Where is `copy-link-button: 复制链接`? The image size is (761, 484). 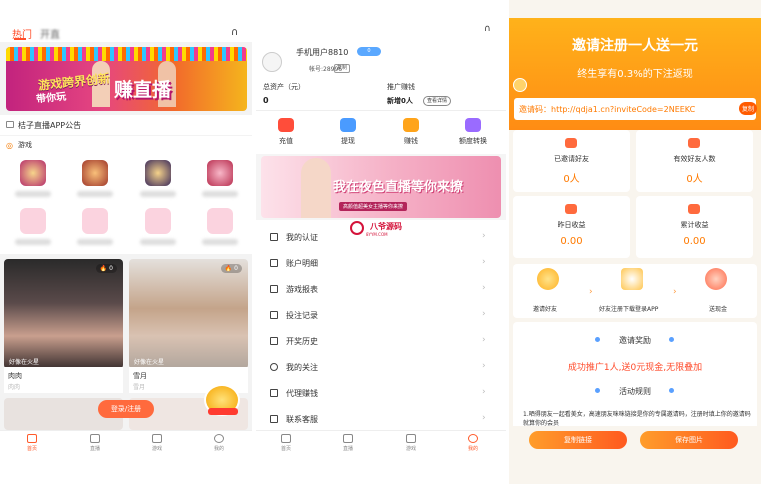
copy-link-button: 复制链接 is located at coordinates (578, 440).